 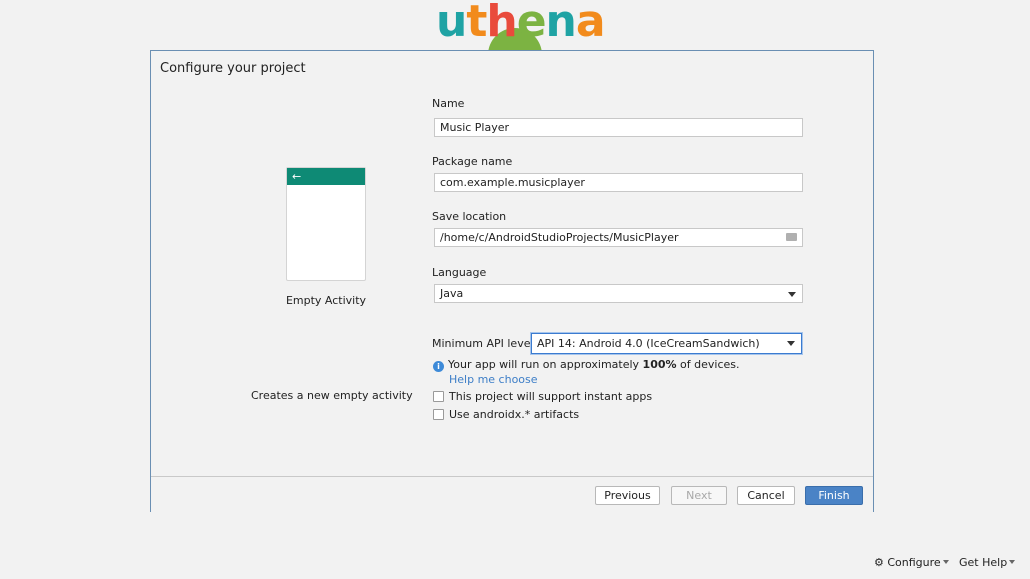 What do you see at coordinates (469, 216) in the screenshot?
I see `save-location-label: Save location` at bounding box center [469, 216].